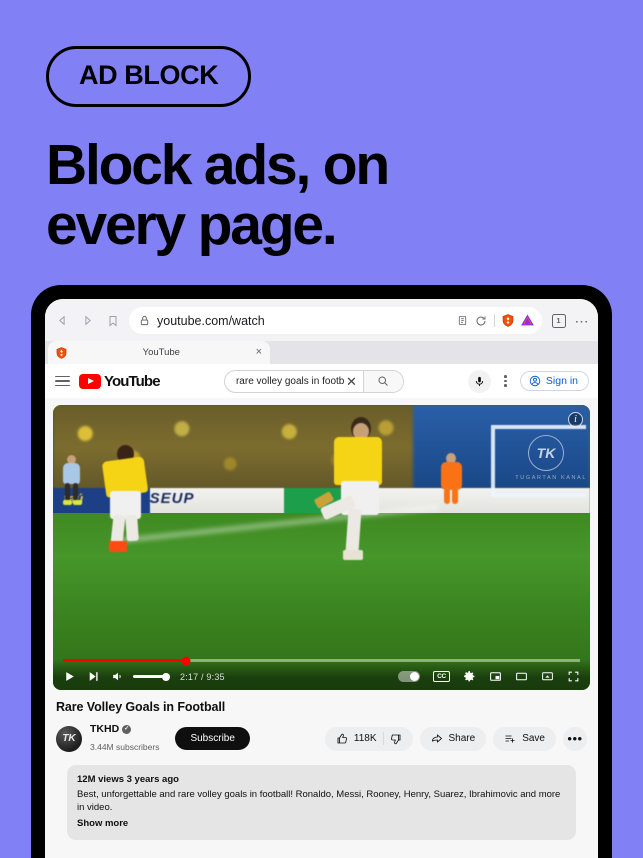  What do you see at coordinates (105, 729) in the screenshot?
I see `channel-name-text: TKHD` at bounding box center [105, 729].